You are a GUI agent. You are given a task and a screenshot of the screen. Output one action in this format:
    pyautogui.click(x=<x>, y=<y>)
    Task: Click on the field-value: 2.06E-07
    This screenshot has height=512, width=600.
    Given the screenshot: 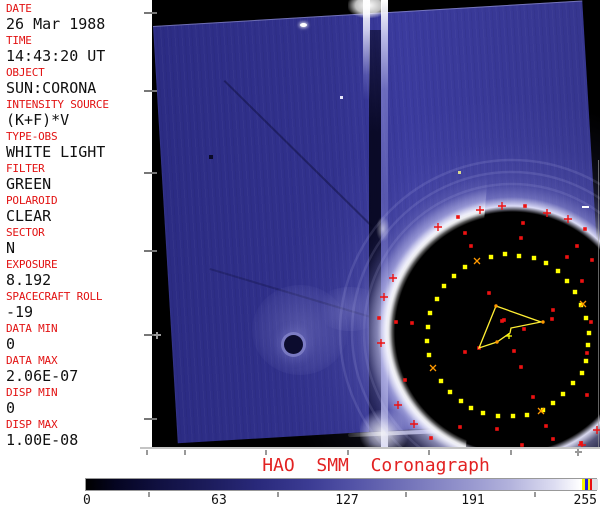 What is the action you would take?
    pyautogui.click(x=42, y=376)
    